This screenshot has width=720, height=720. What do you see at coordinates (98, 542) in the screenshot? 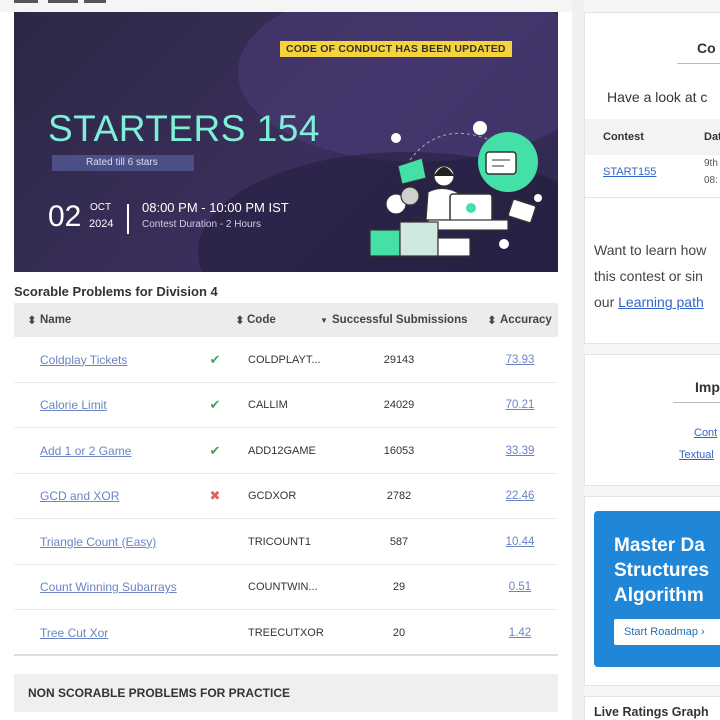
I see `problem-name-link: Triangle Count (Easy)` at bounding box center [98, 542].